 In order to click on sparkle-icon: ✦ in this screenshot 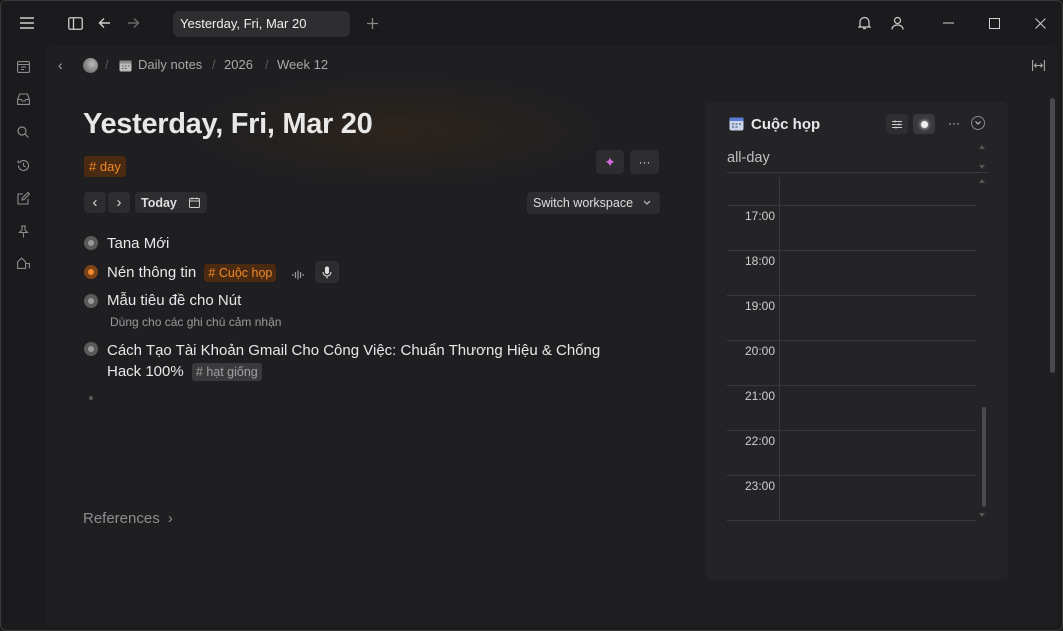, I will do `click(610, 161)`.